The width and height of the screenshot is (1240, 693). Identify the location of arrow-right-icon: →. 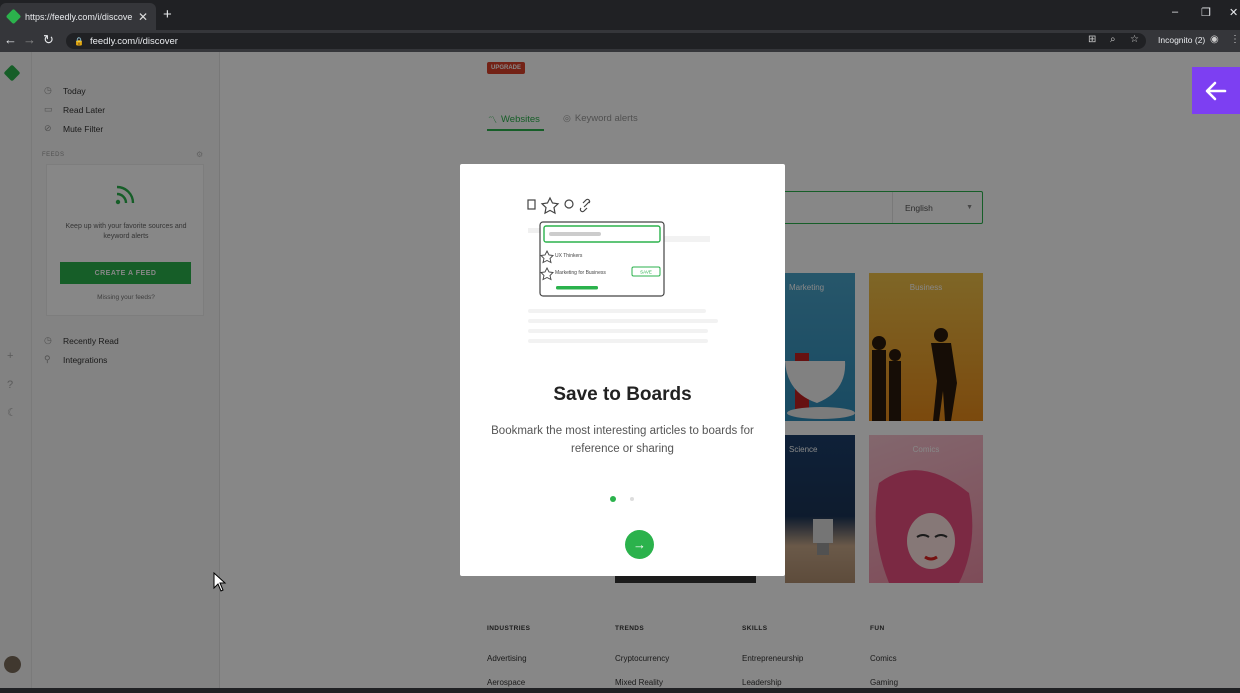
(639, 544).